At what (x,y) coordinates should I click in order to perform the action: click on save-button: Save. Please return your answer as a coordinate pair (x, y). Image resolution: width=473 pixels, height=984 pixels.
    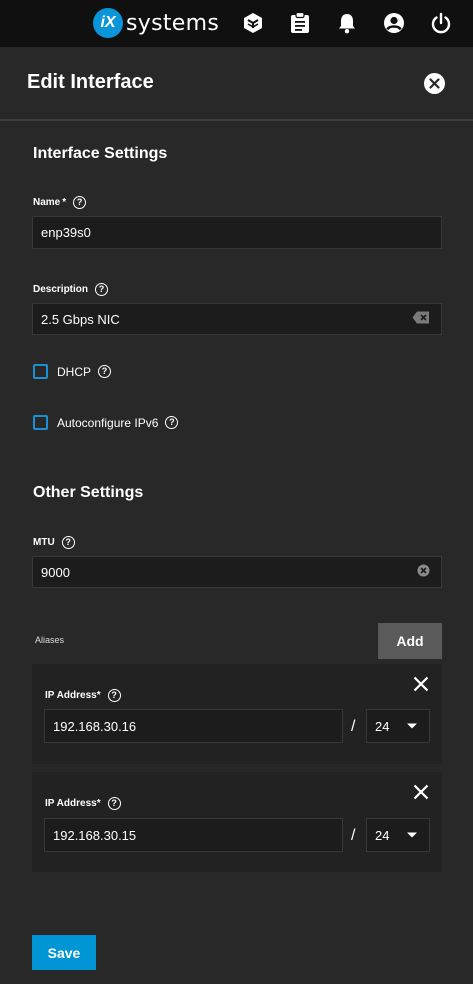
    Looking at the image, I should click on (64, 952).